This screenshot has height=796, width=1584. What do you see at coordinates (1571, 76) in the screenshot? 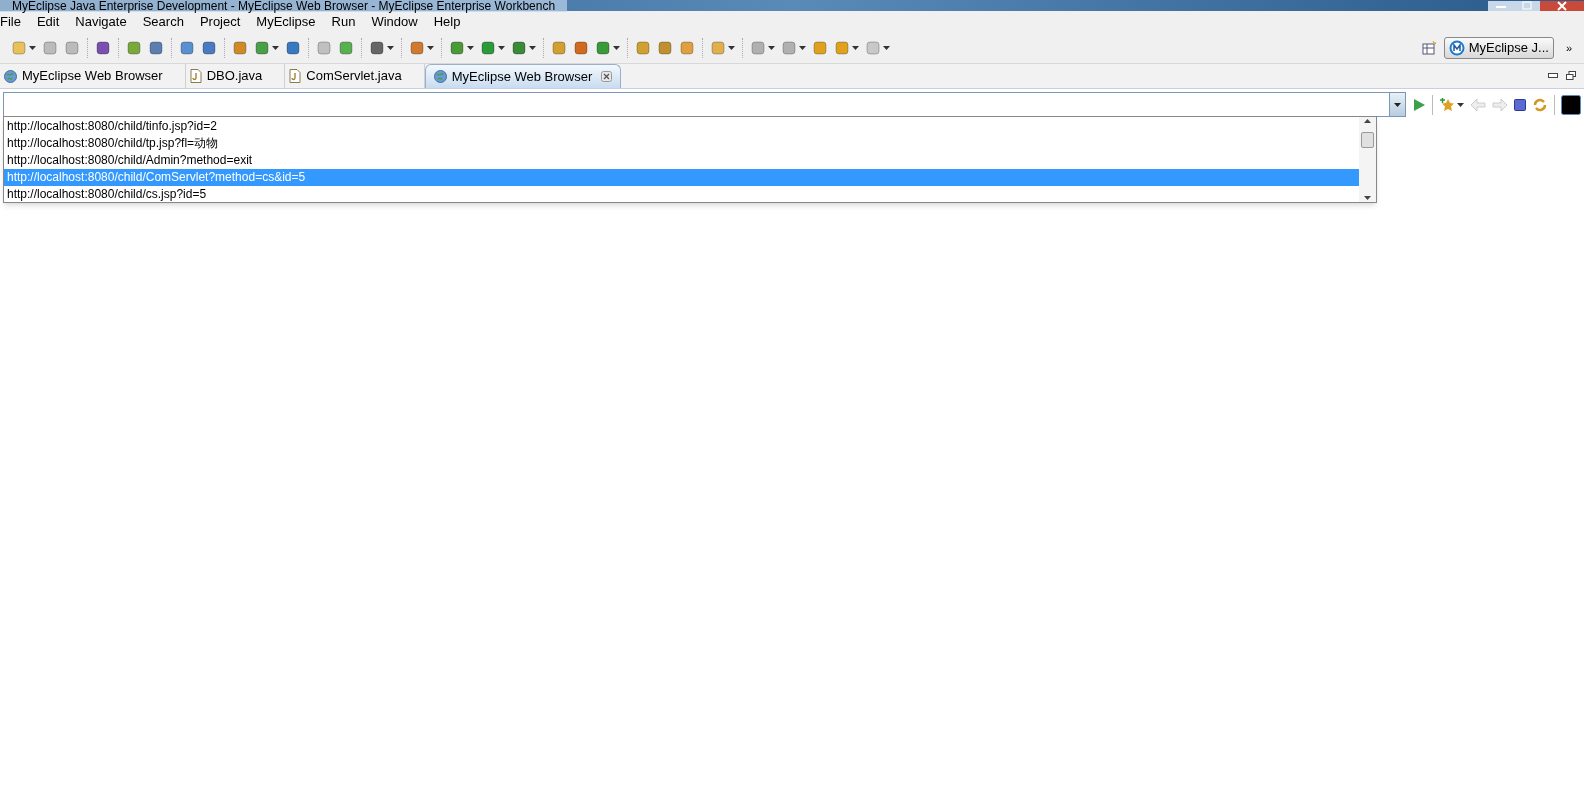
I see `maximize-icon` at bounding box center [1571, 76].